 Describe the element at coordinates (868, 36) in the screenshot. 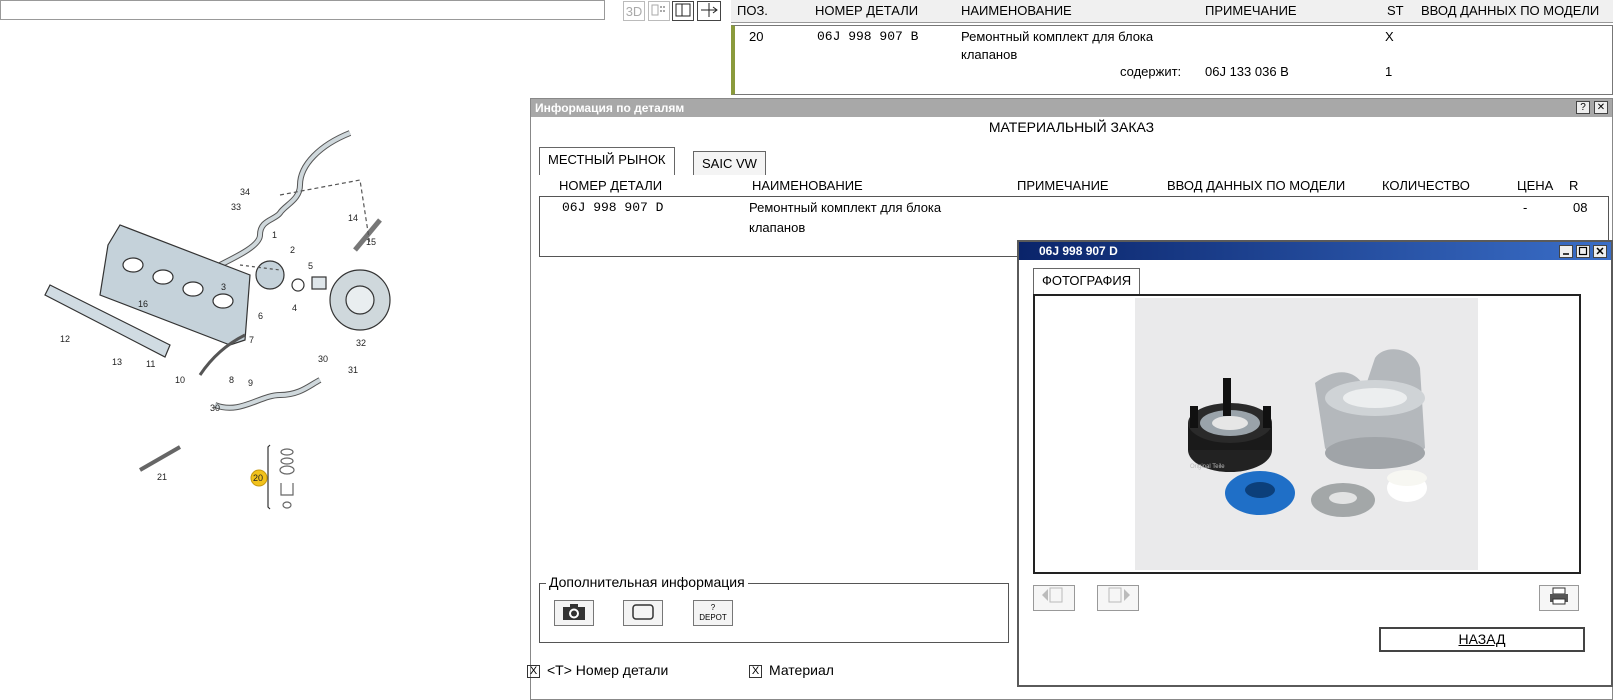

I see `row-part-number: 06J 998 907 B` at that location.